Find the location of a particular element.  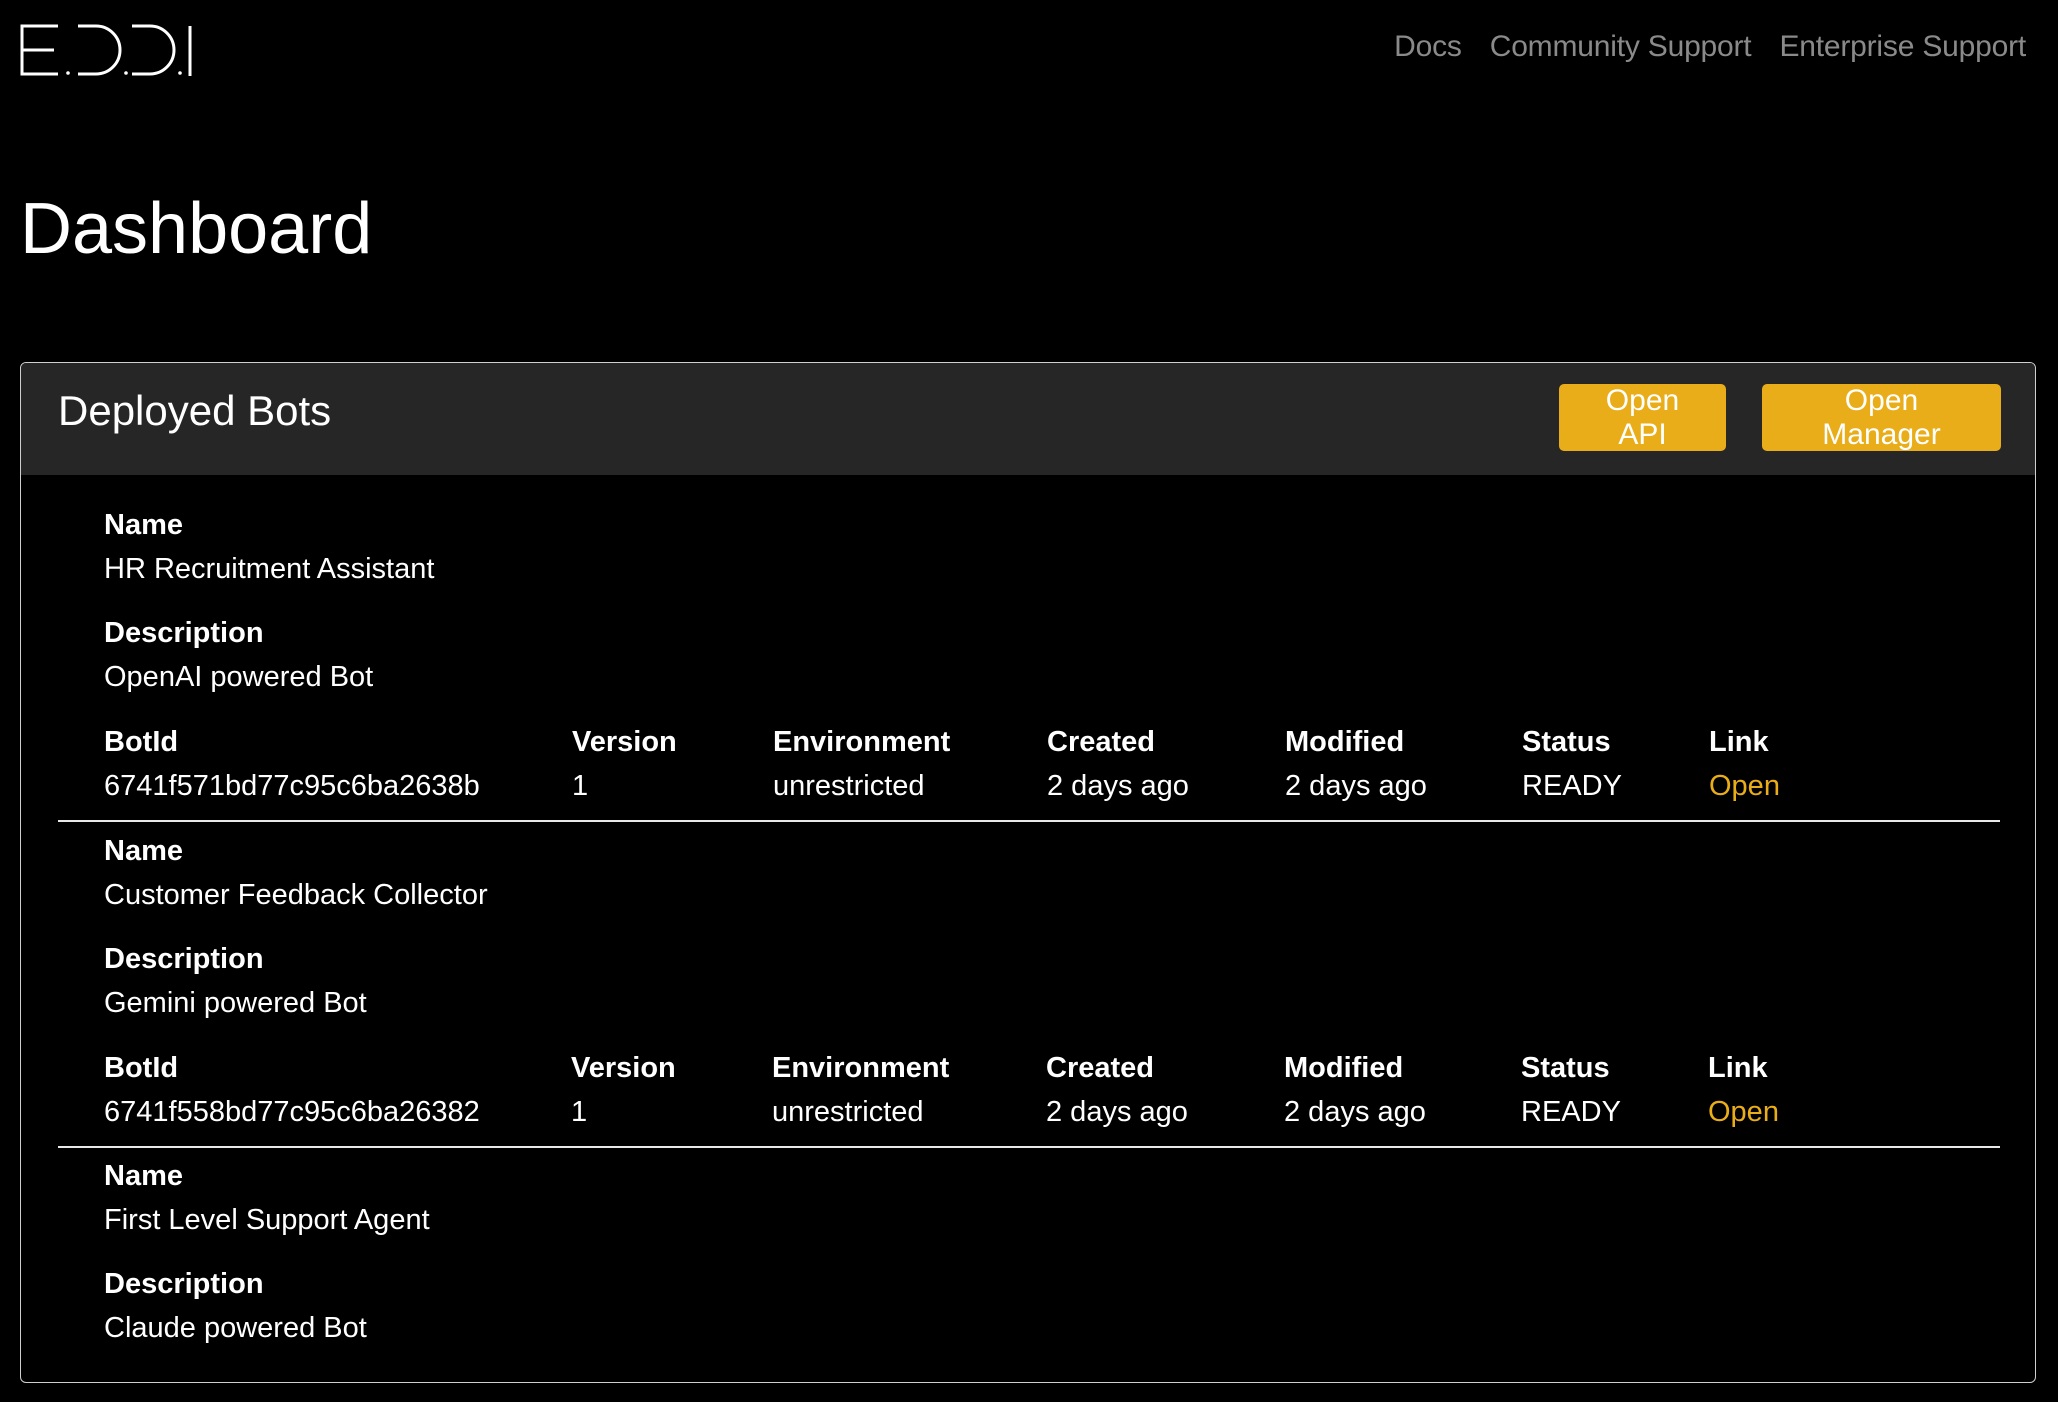

nav-community-support-link: Community Support is located at coordinates (1621, 47).